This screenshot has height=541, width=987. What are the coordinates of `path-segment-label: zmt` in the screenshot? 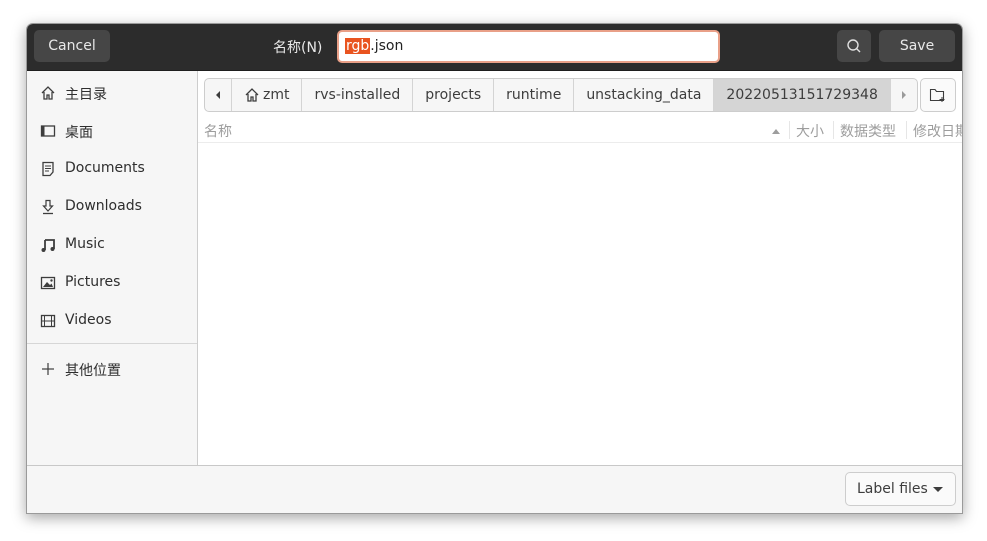 It's located at (276, 95).